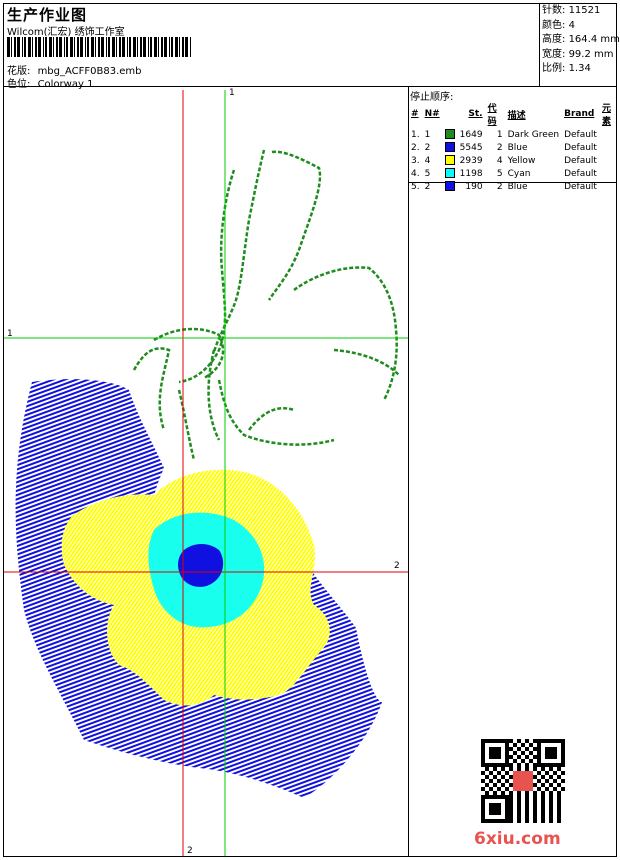  Describe the element at coordinates (523, 781) in the screenshot. I see `qr-code` at that location.